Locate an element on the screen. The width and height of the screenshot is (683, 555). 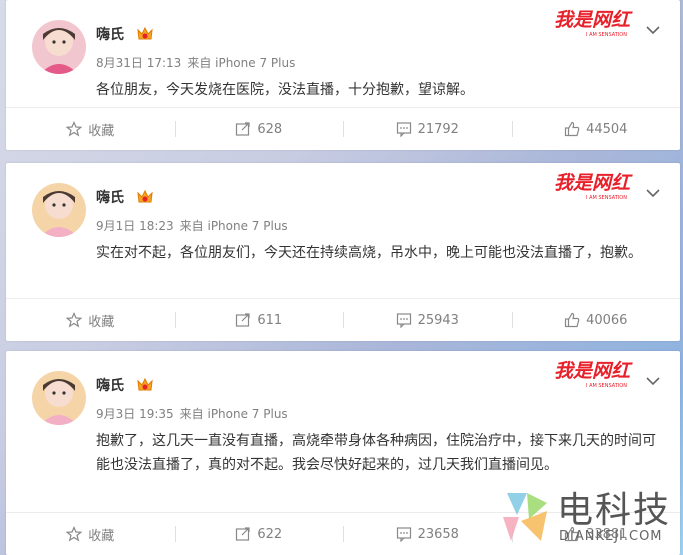
action-bar: 收藏 628 21792 44504 is located at coordinates (343, 128).